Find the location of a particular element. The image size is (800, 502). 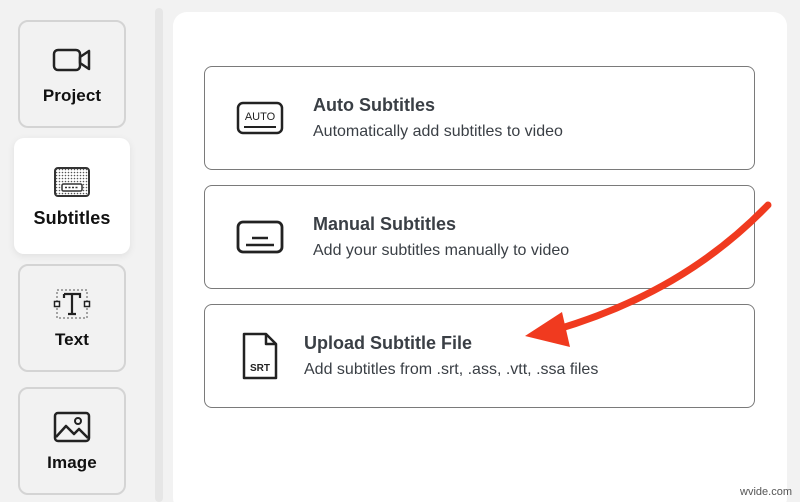

image-icon is located at coordinates (72, 427).